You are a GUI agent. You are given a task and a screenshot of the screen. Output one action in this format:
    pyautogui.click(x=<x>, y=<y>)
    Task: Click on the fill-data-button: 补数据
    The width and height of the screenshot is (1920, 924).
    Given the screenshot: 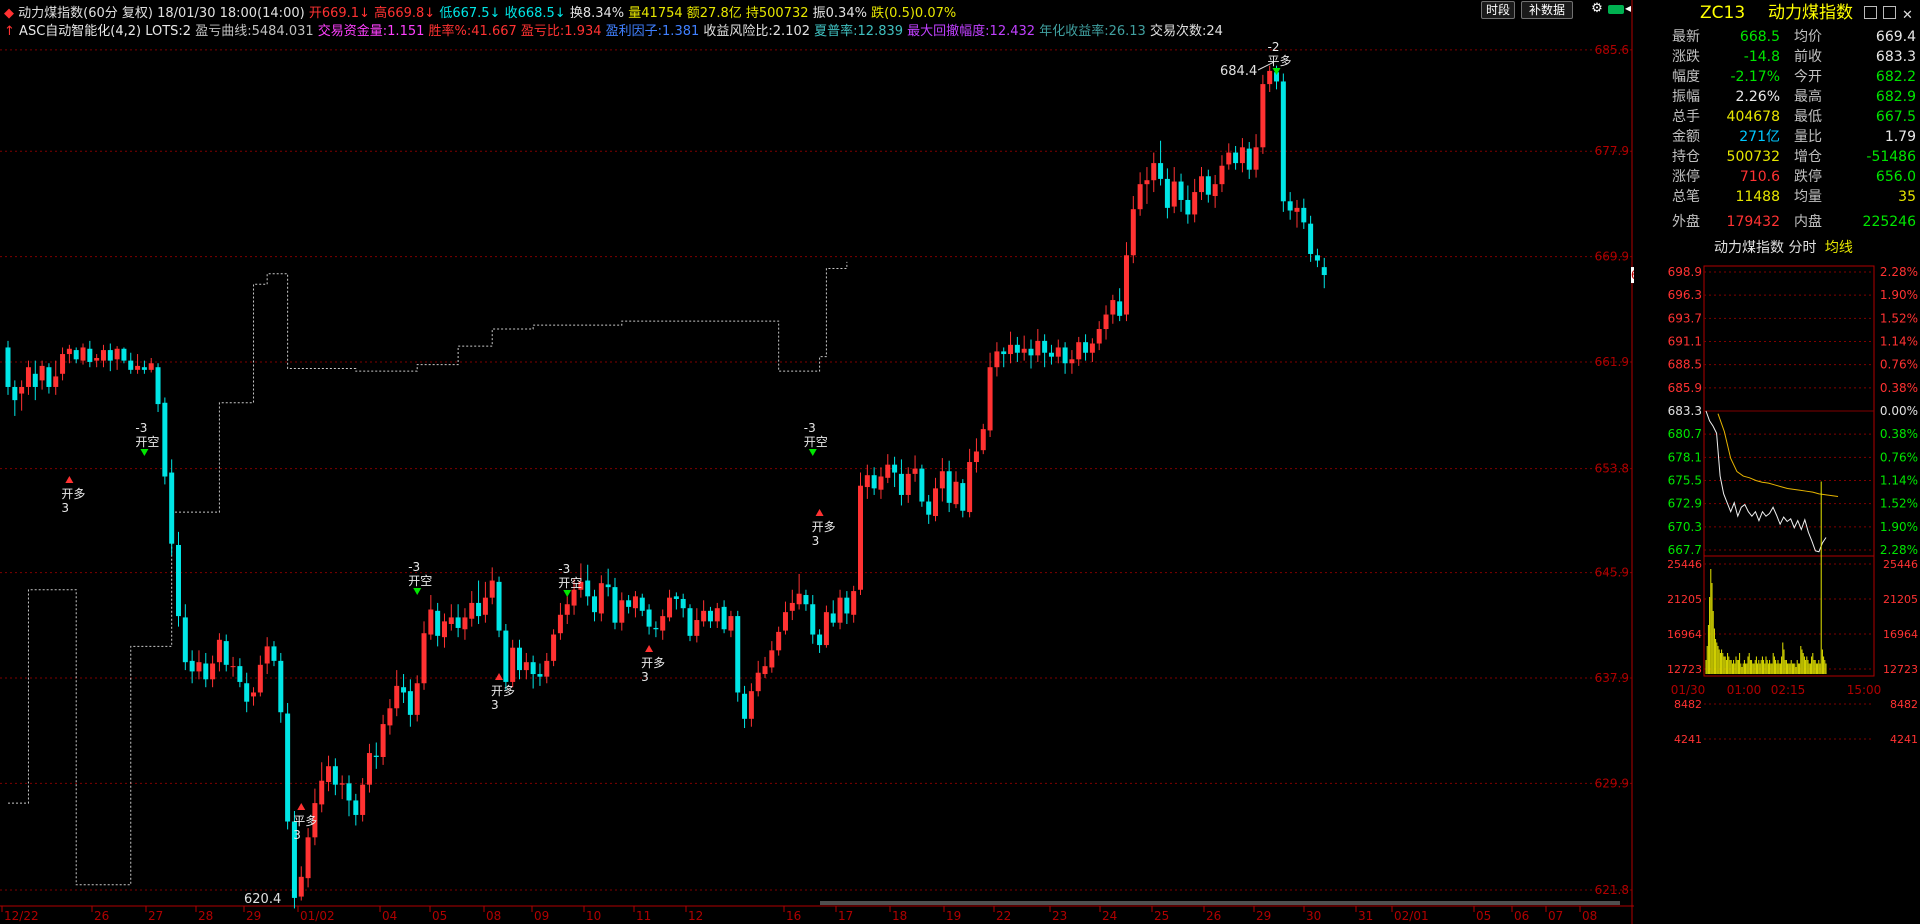 What is the action you would take?
    pyautogui.click(x=1547, y=10)
    